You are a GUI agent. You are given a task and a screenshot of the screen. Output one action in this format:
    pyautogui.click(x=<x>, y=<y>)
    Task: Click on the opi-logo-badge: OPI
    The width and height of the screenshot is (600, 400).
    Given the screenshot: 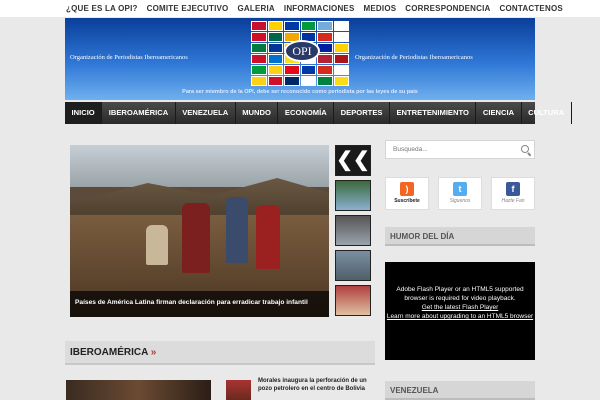 What is the action you would take?
    pyautogui.click(x=302, y=51)
    